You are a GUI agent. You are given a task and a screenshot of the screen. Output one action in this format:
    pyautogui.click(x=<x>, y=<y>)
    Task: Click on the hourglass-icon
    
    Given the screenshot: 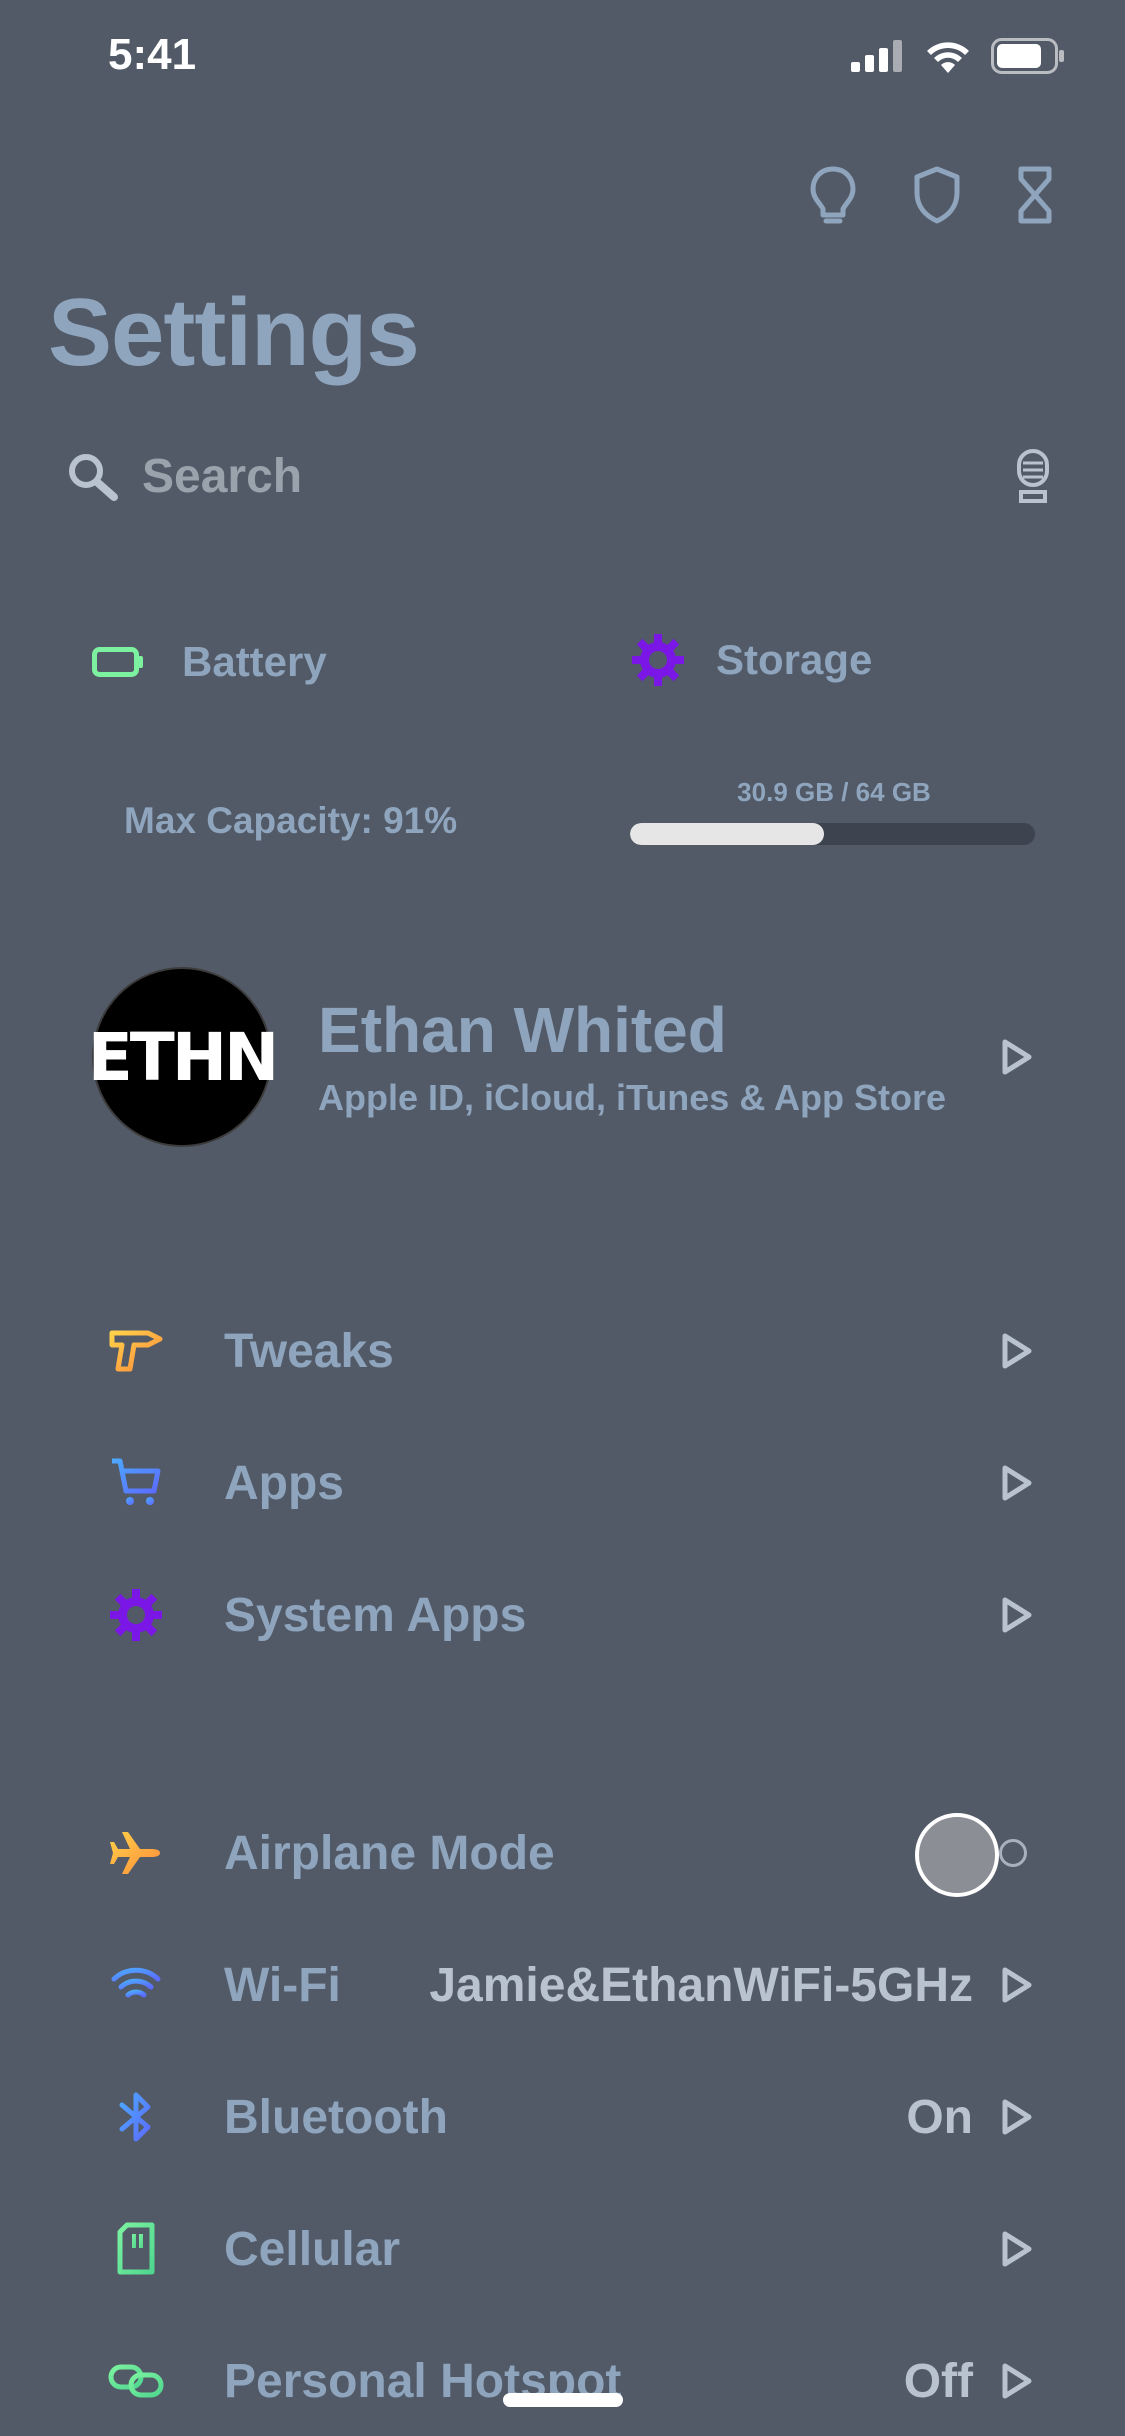 What is the action you would take?
    pyautogui.click(x=1035, y=195)
    